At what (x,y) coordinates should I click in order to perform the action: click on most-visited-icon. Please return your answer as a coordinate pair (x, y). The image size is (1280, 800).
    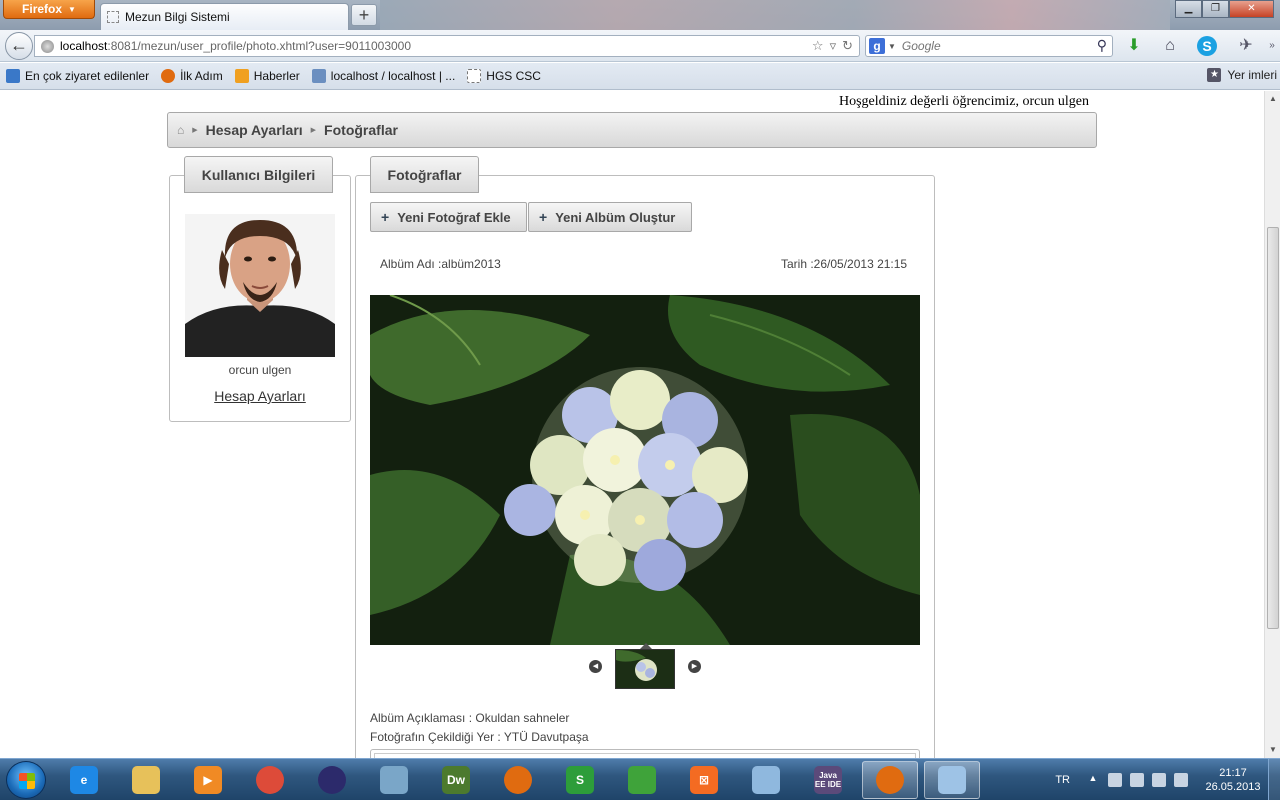
    Looking at the image, I should click on (13, 76).